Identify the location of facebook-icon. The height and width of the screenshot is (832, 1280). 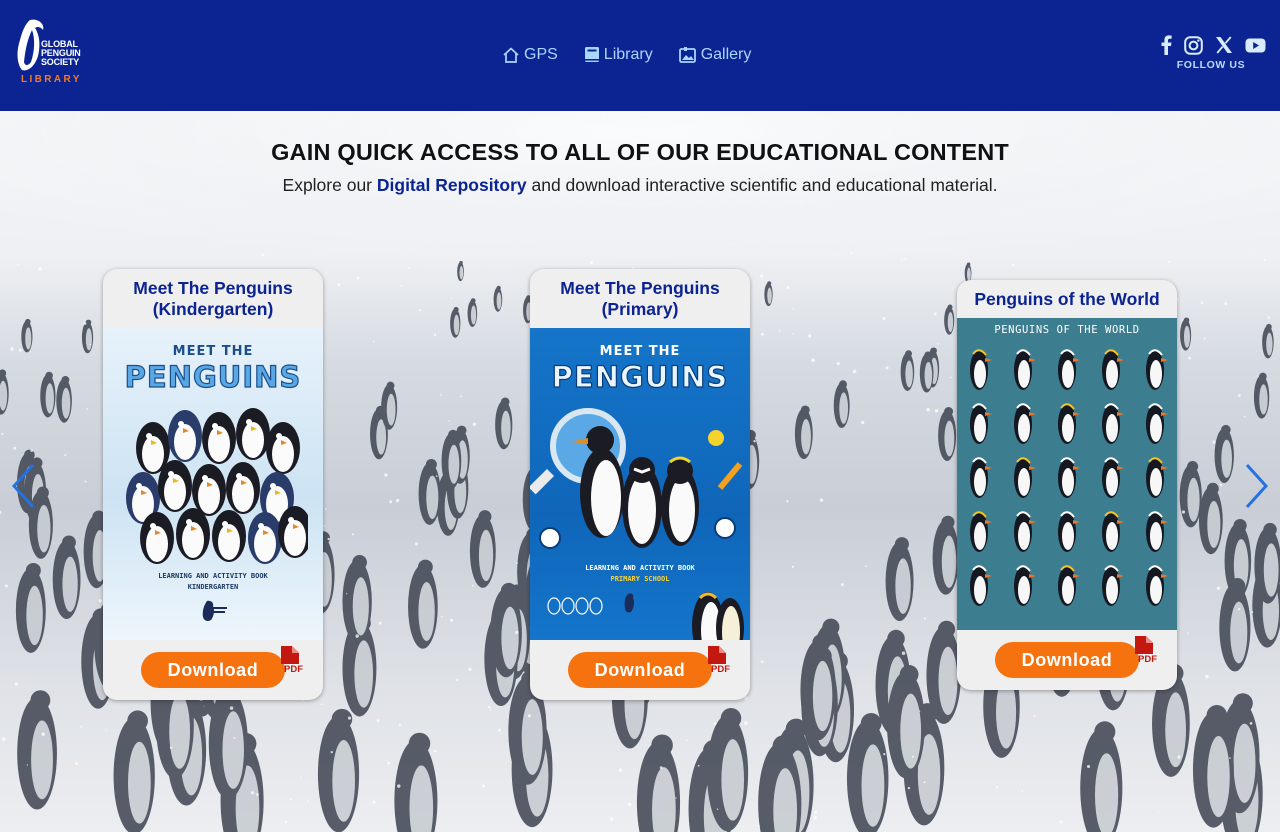
(1166, 45).